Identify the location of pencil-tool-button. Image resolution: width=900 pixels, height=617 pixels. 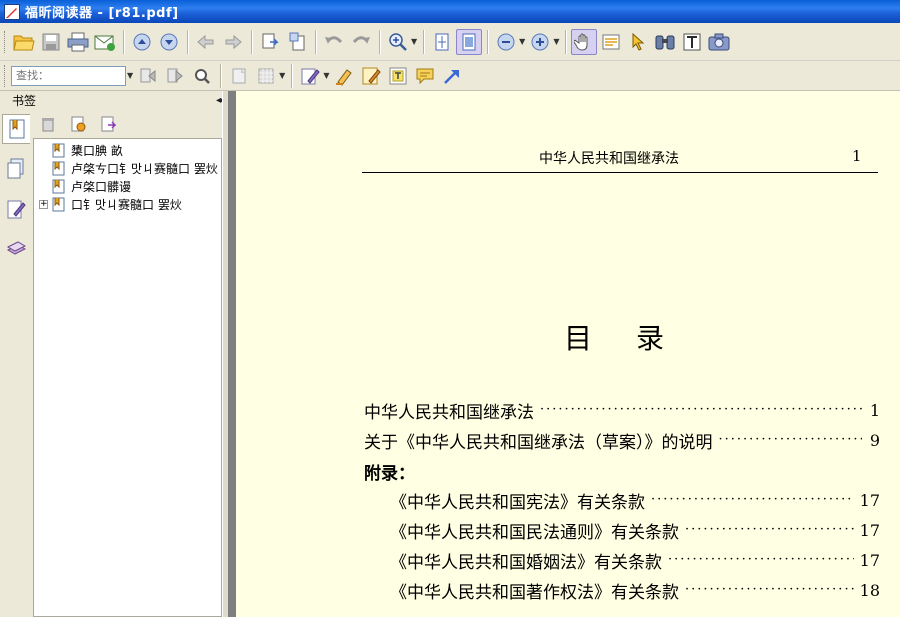
(310, 76).